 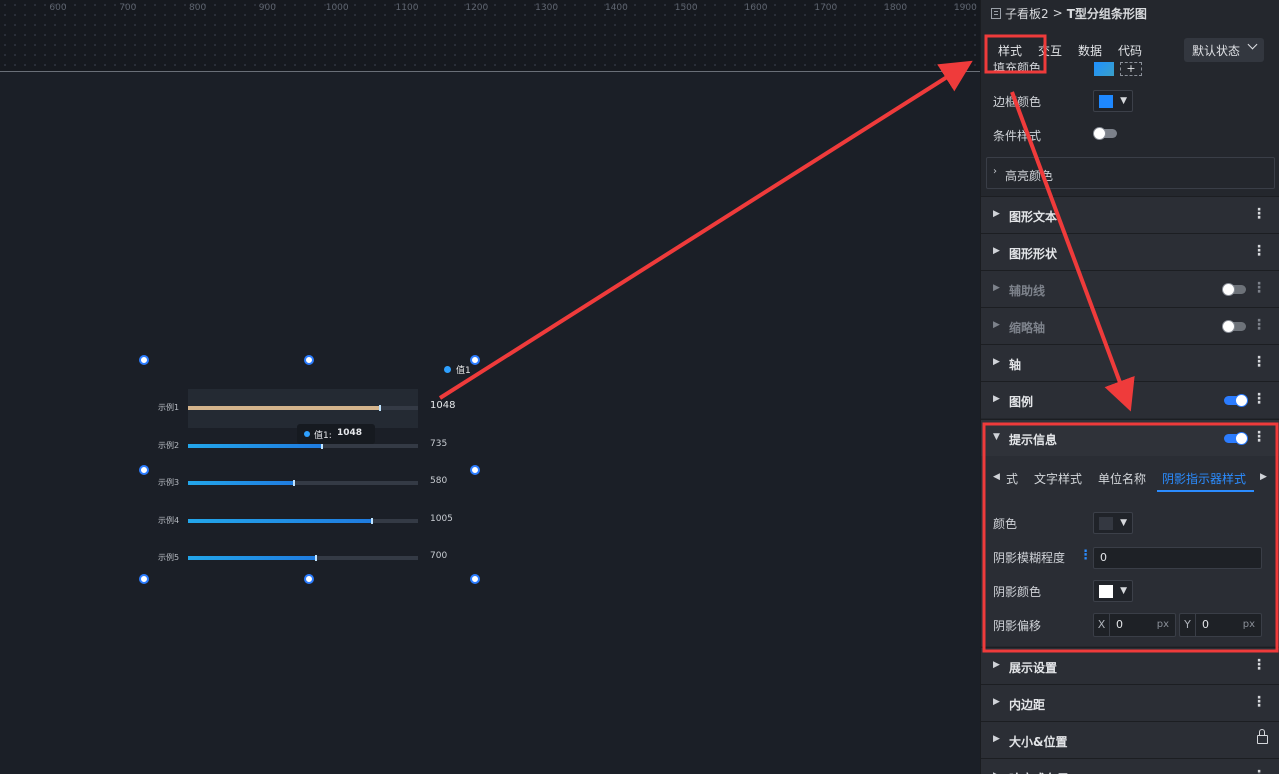 What do you see at coordinates (1130, 702) in the screenshot?
I see `section-内边距: ▶ 内边距 ⋮` at bounding box center [1130, 702].